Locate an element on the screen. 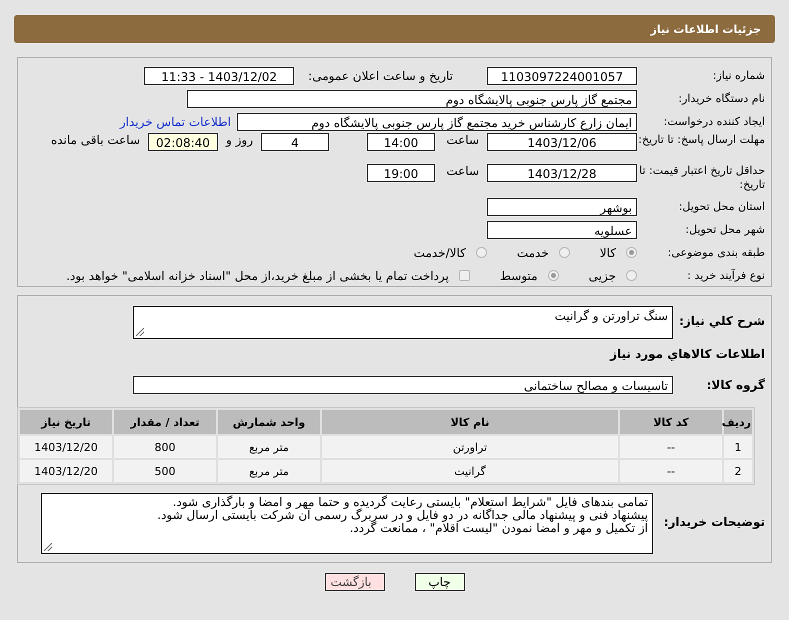 The image size is (789, 620). field-label: نام دستگاه خریدار: is located at coordinates (721, 98).